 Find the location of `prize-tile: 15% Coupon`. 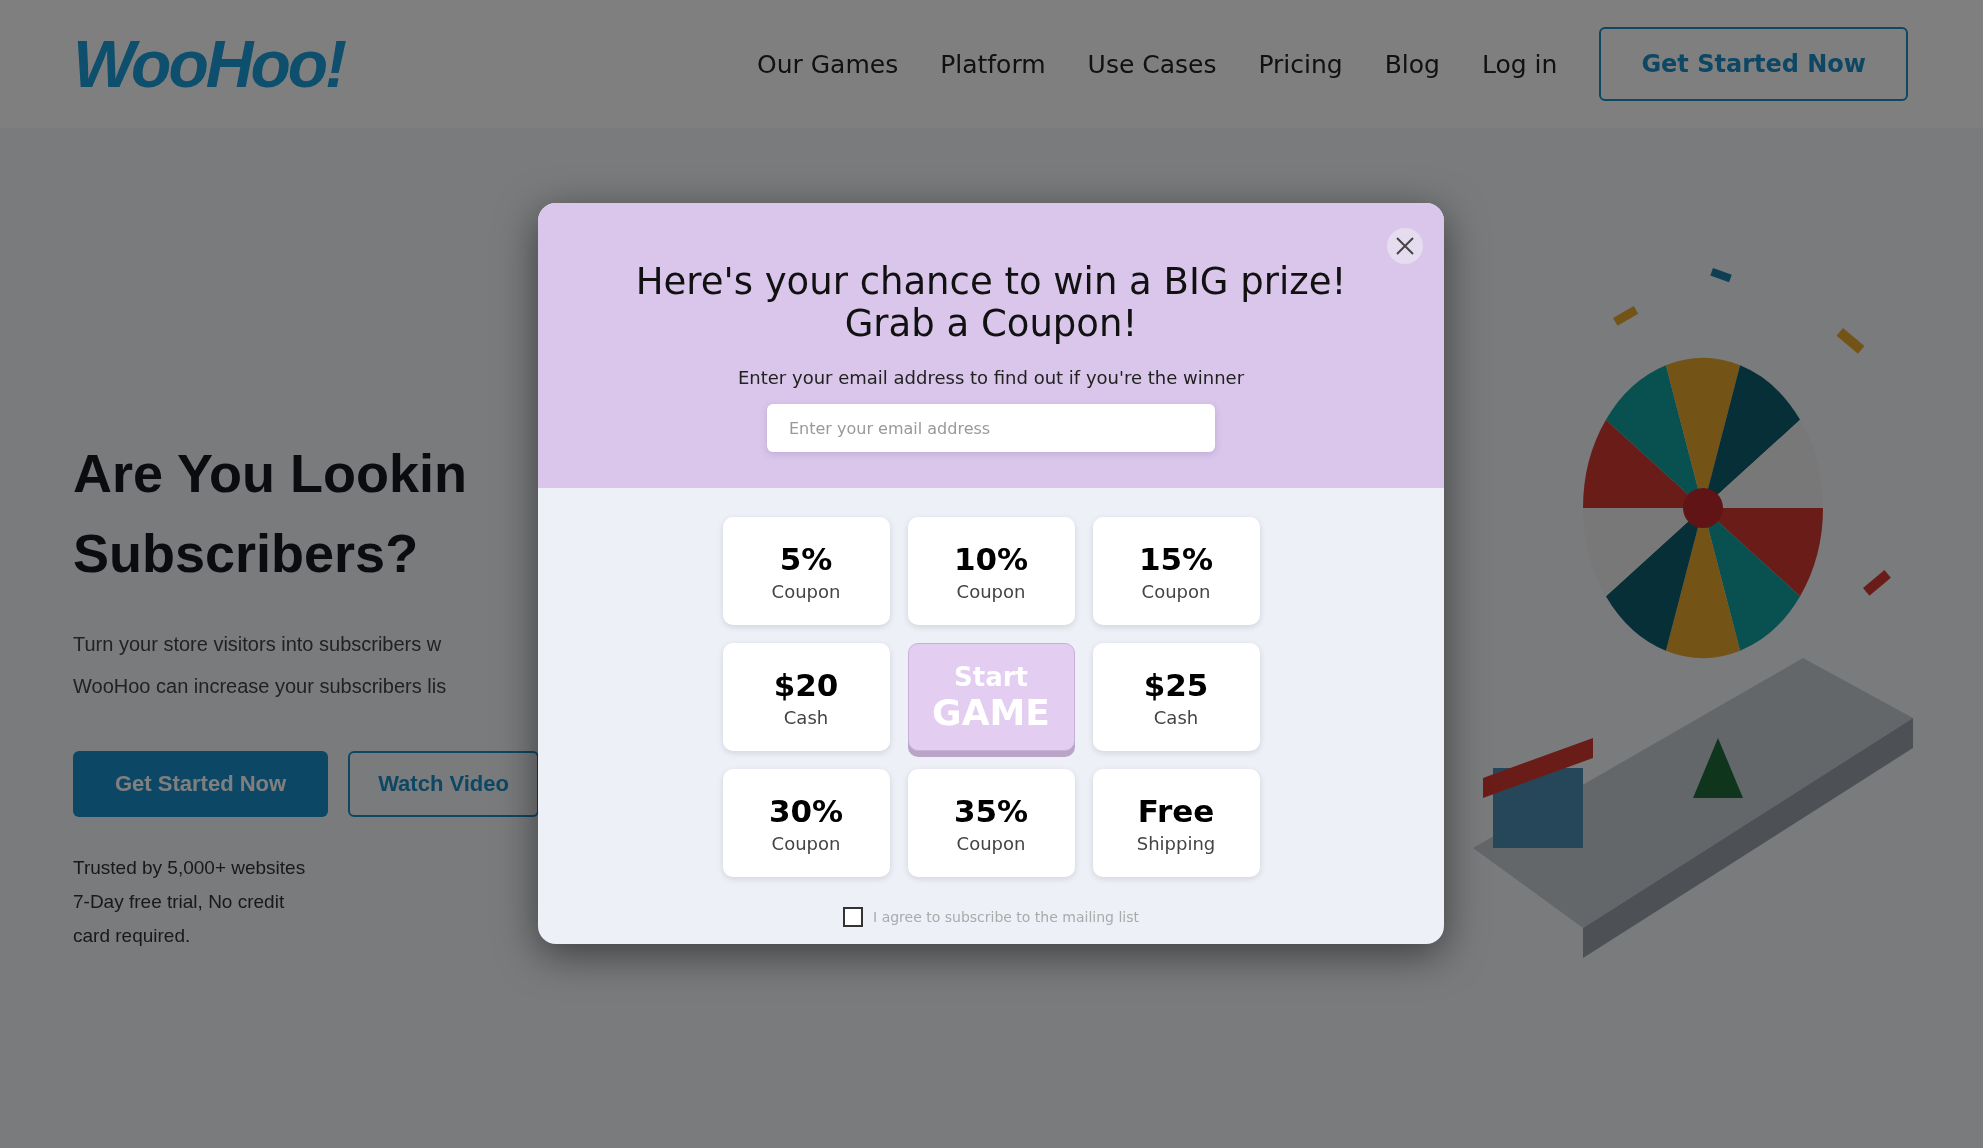

prize-tile: 15% Coupon is located at coordinates (1176, 571).